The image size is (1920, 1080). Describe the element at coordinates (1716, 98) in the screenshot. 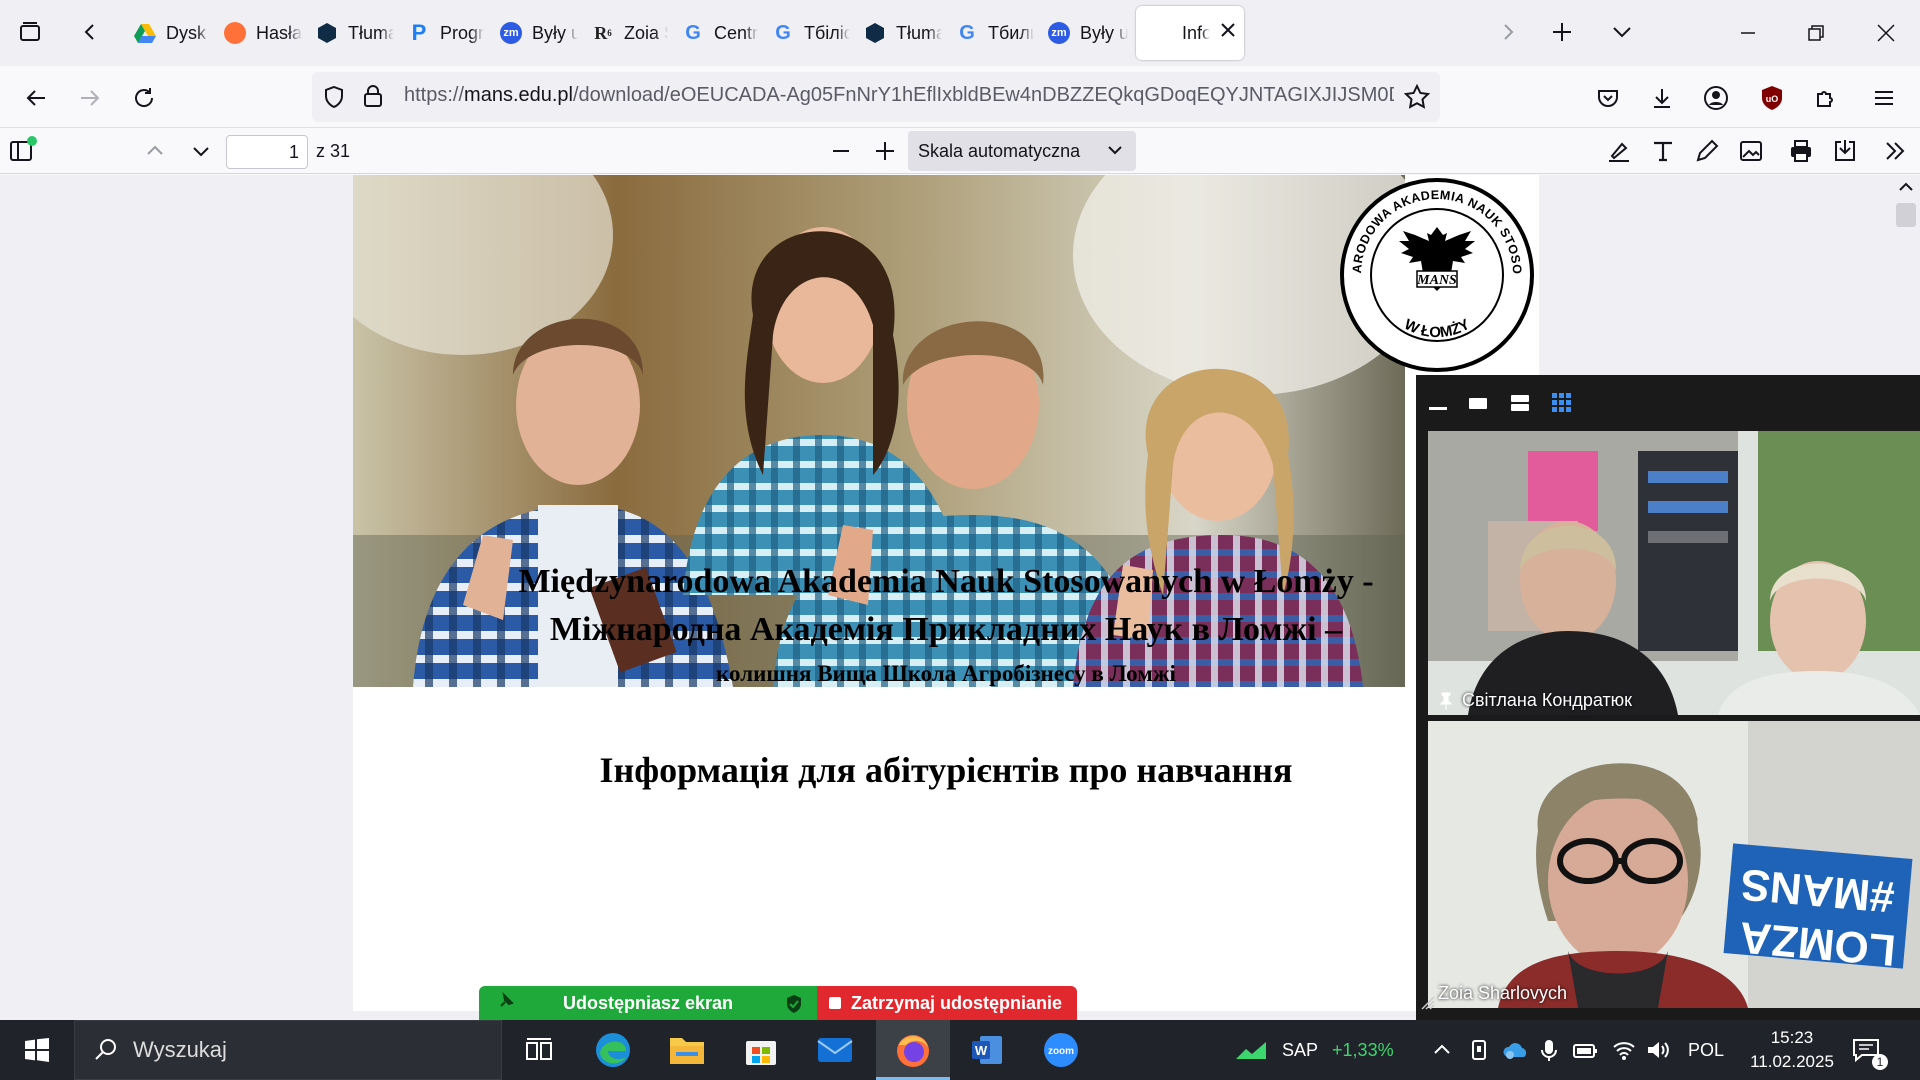

I see `account-button` at that location.